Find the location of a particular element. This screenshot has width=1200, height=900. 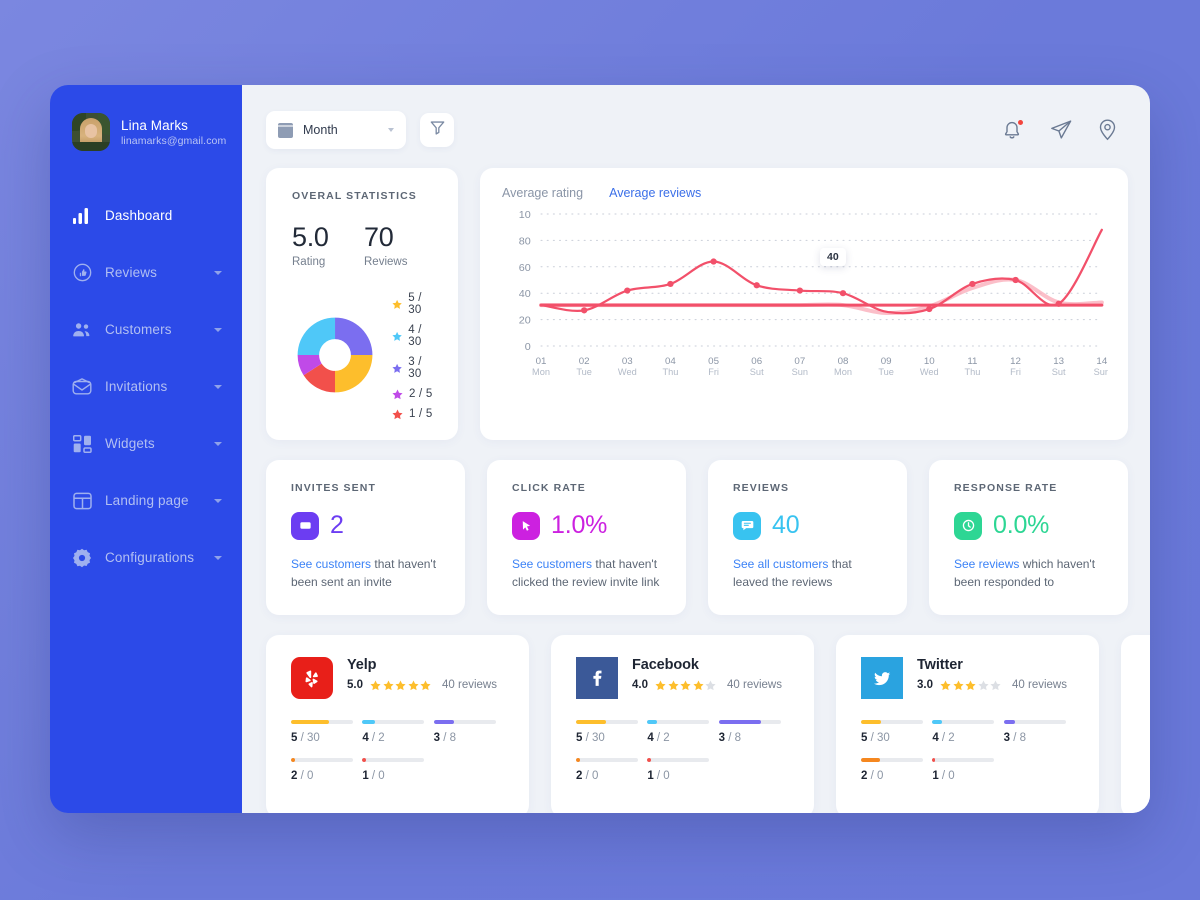

sidebar-item-configurations: Configurations is located at coordinates (146, 557).